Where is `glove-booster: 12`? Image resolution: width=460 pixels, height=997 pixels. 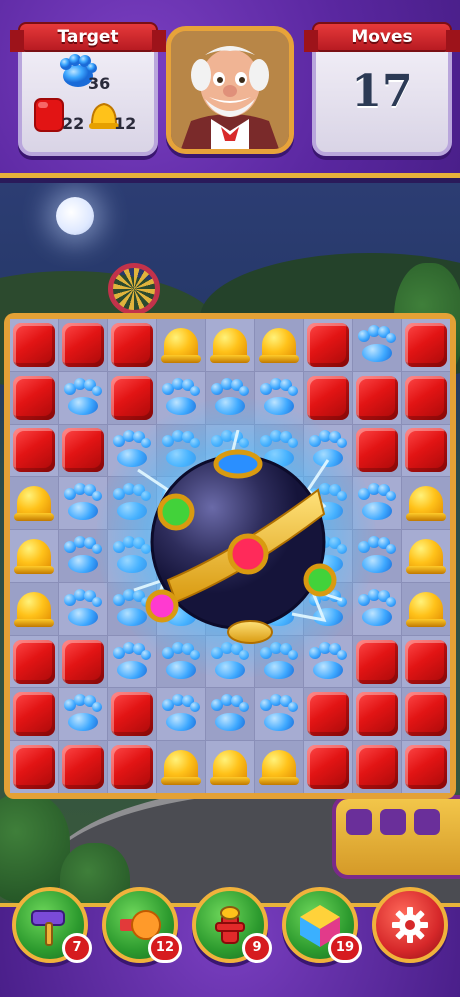 glove-booster: 12 is located at coordinates (142, 925).